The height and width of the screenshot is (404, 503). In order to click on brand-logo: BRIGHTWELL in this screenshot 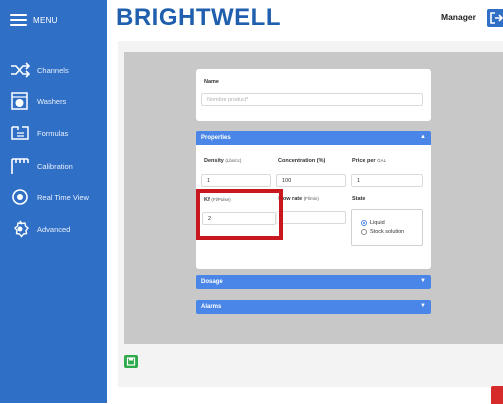, I will do `click(198, 17)`.